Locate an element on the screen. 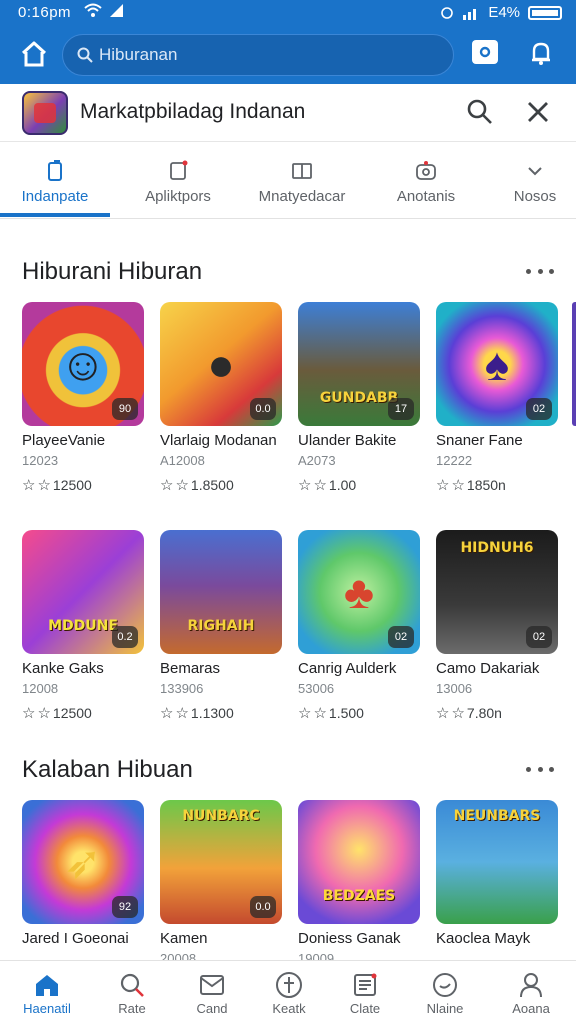 This screenshot has height=1024, width=576. game-card: ● 0.0 Vlarlaig Modanan A12008 ☆ ☆ 1.8500 is located at coordinates (221, 398).